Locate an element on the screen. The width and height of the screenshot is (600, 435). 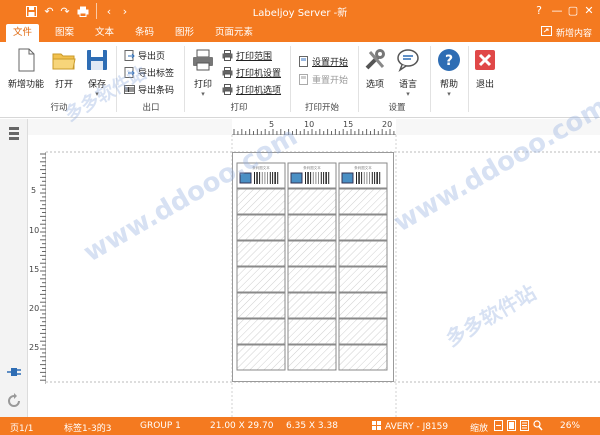
open-button: 打开 is located at coordinates (64, 68).